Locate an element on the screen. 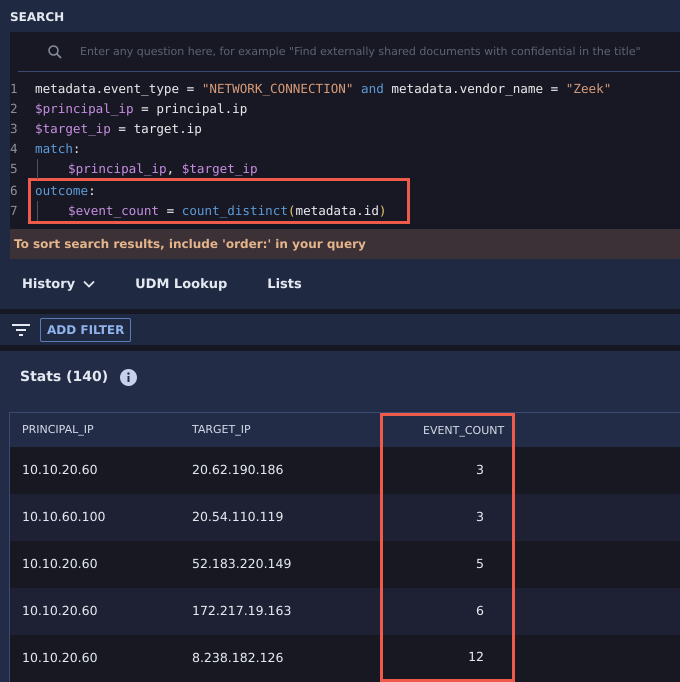 The height and width of the screenshot is (682, 680). line-number: 7 is located at coordinates (14, 211).